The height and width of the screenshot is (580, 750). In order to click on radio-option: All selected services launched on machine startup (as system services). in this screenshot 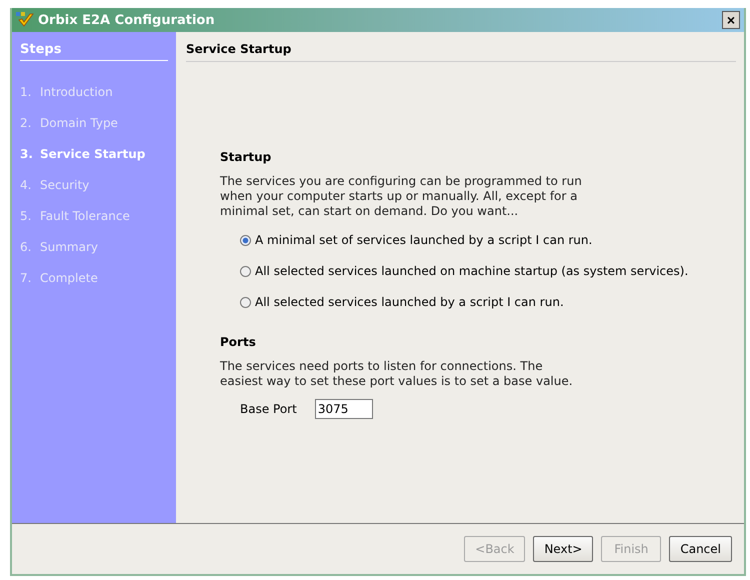, I will do `click(488, 271)`.